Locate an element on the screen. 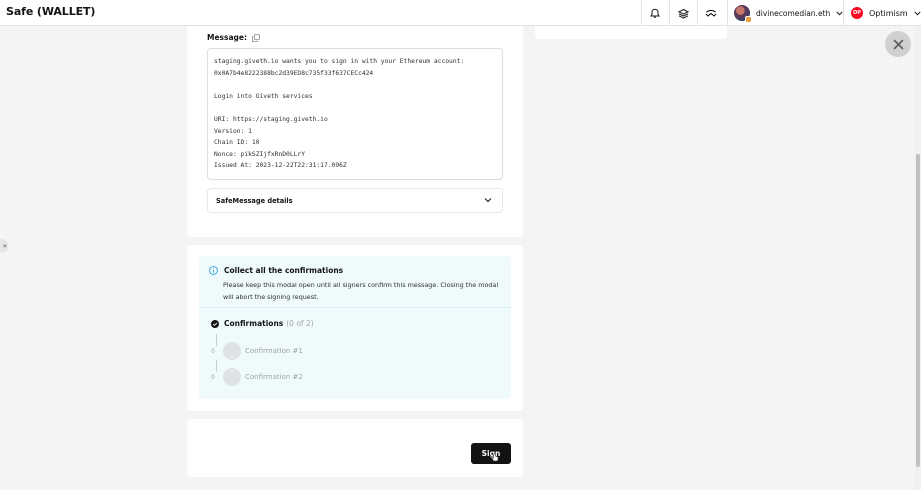  confirmation-item: 0 Confirmation #2 is located at coordinates (257, 377).